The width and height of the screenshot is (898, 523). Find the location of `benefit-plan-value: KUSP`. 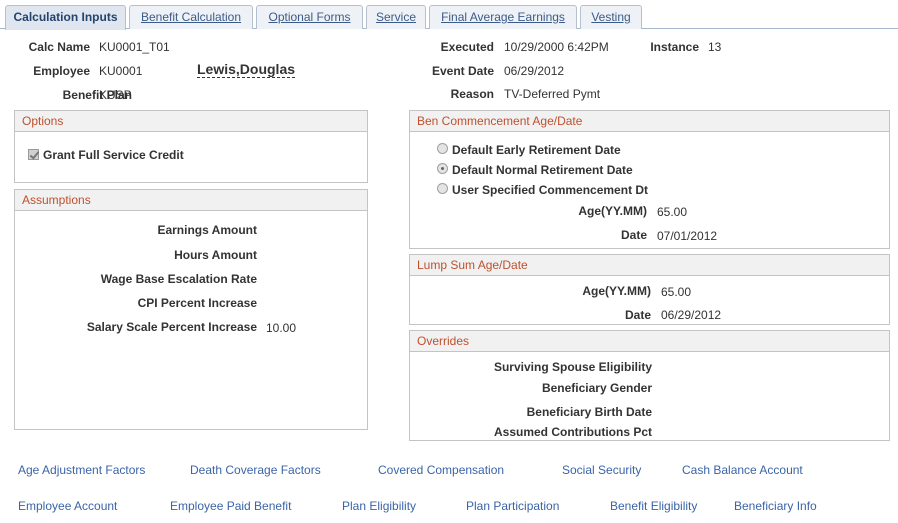

benefit-plan-value: KUSP is located at coordinates (115, 95).